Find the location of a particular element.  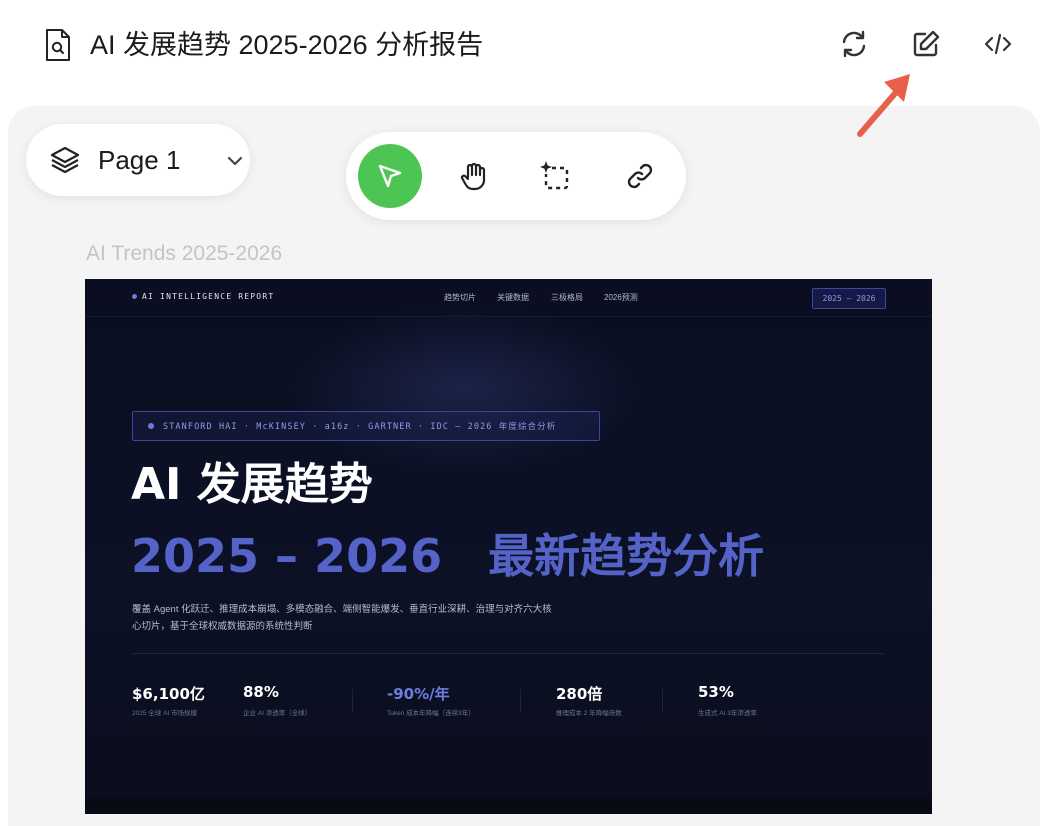

stat-label-genai: 生成式 AI 3年渗透率 is located at coordinates (727, 713).